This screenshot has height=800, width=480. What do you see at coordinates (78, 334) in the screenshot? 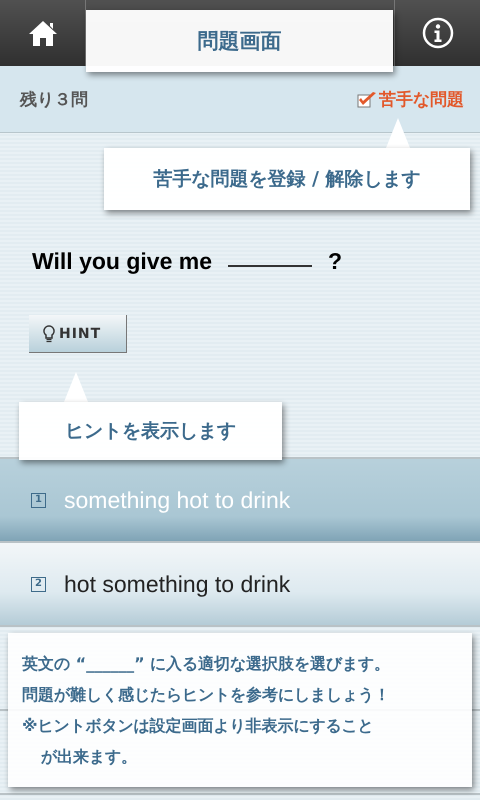
I see `hint-button: HINT` at bounding box center [78, 334].